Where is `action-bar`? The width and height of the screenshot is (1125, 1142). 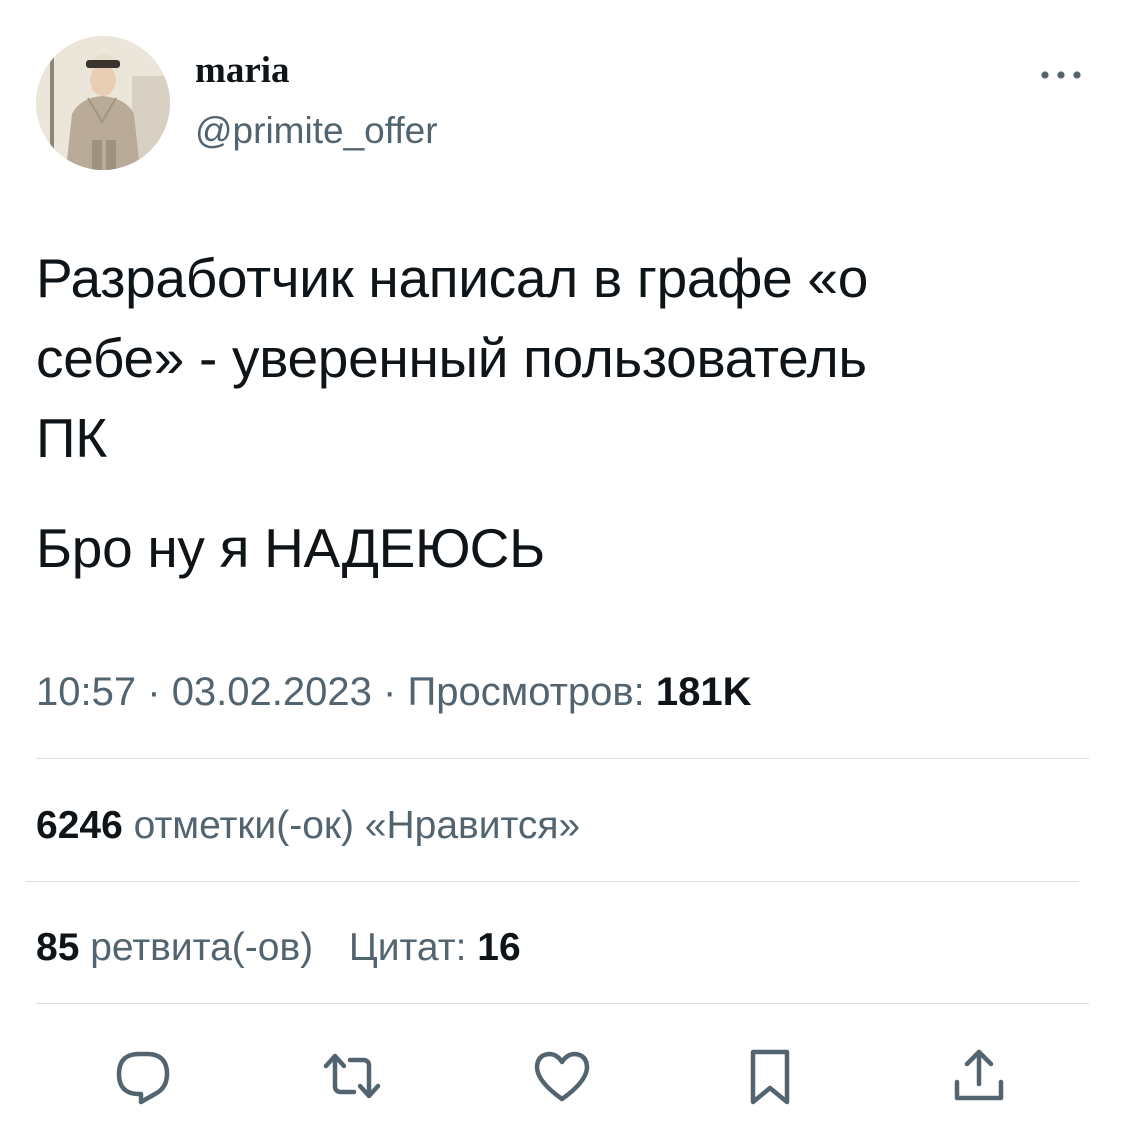
action-bar is located at coordinates (562, 1076).